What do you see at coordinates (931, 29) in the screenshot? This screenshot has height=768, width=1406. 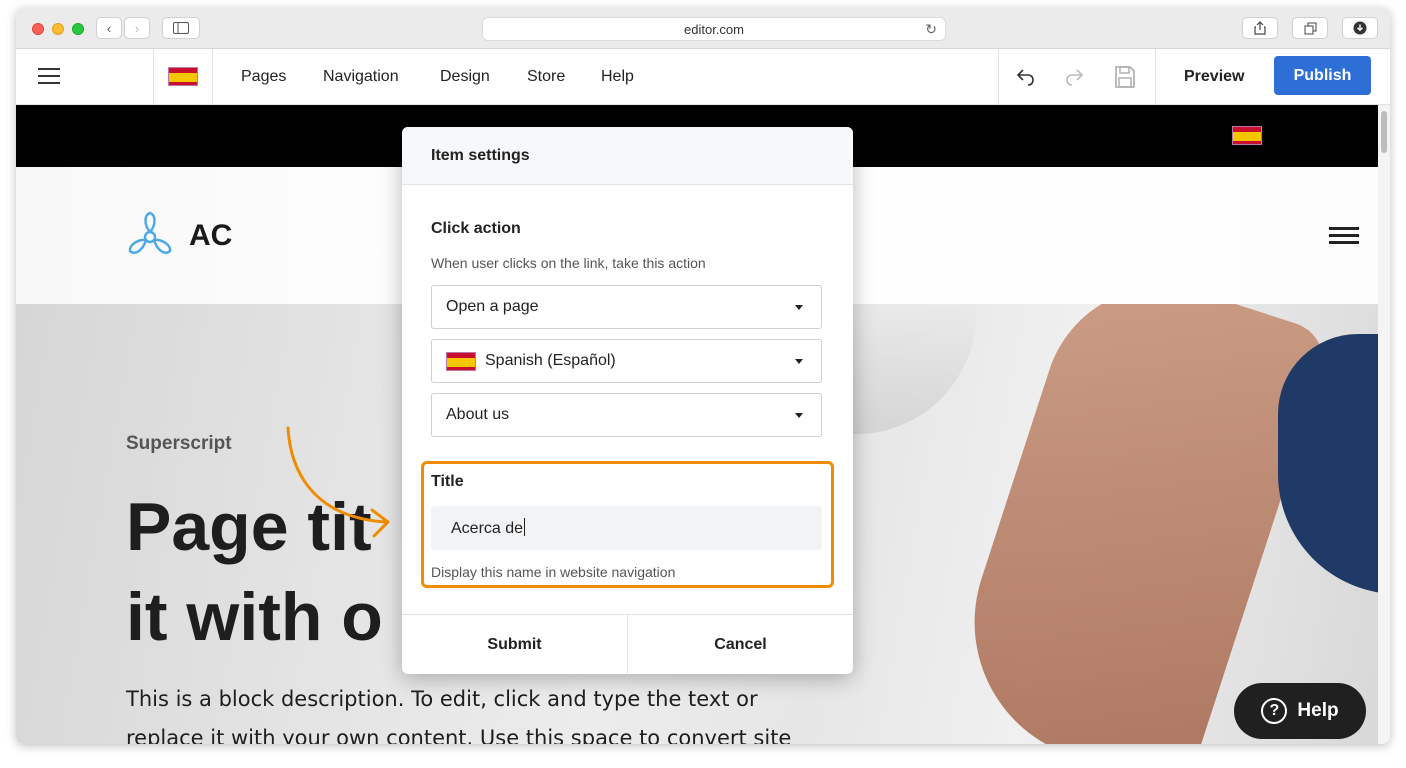 I see `reload-icon: ↻` at bounding box center [931, 29].